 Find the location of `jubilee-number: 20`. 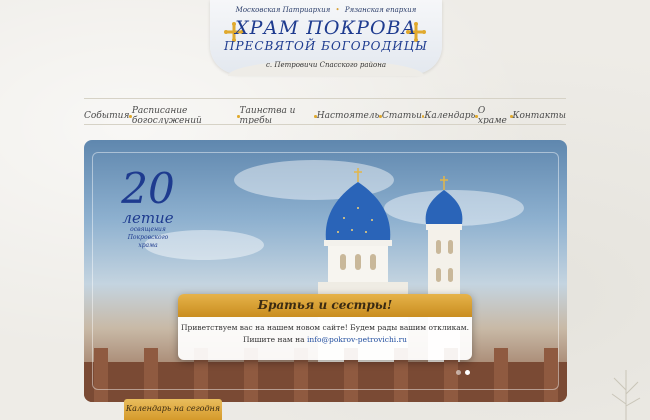

jubilee-number: 20 is located at coordinates (148, 188).